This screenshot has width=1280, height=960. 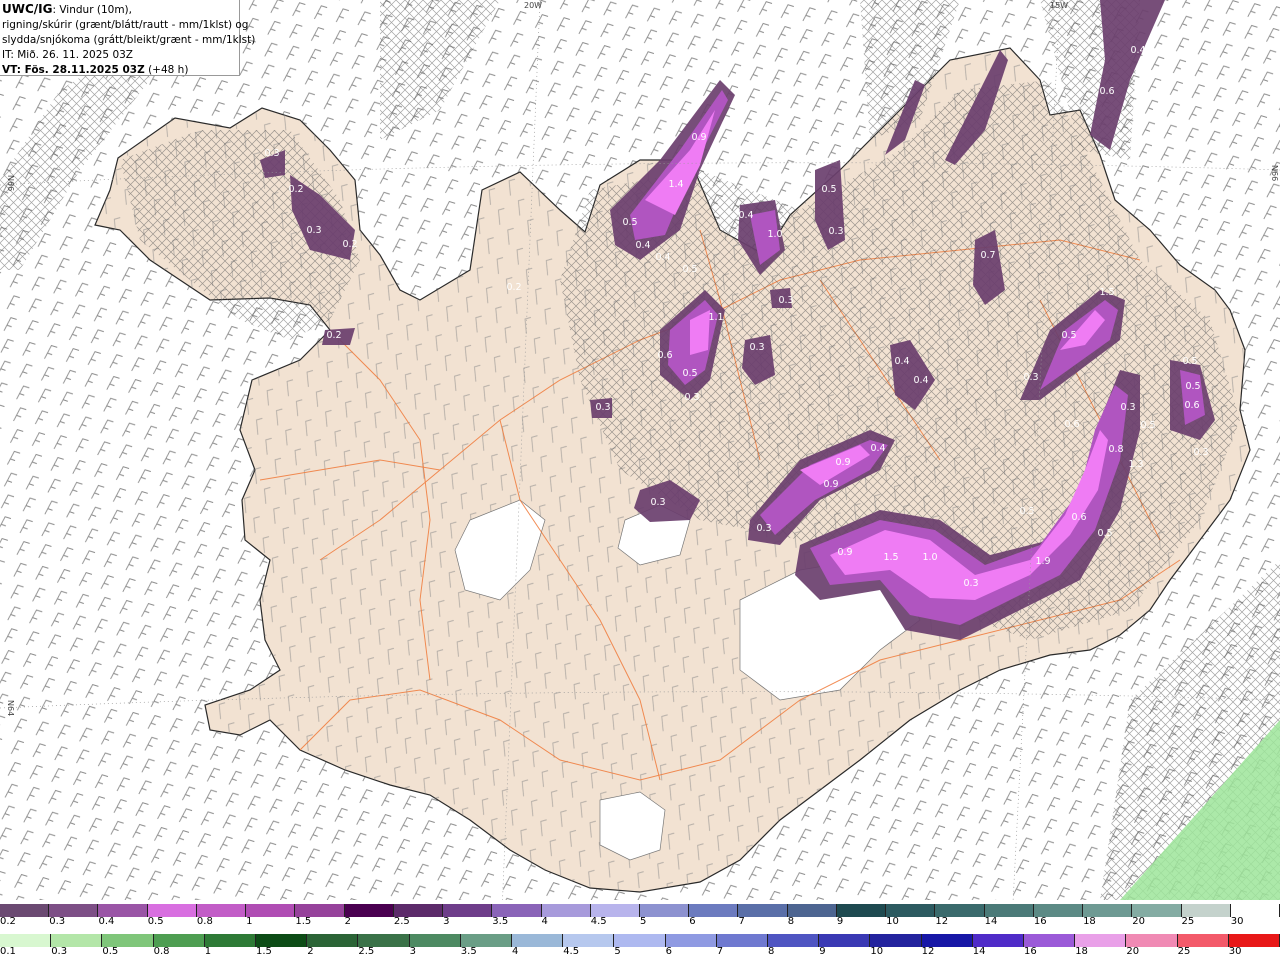 What do you see at coordinates (675, 184) in the screenshot?
I see `precip-value-label: 1.4` at bounding box center [675, 184].